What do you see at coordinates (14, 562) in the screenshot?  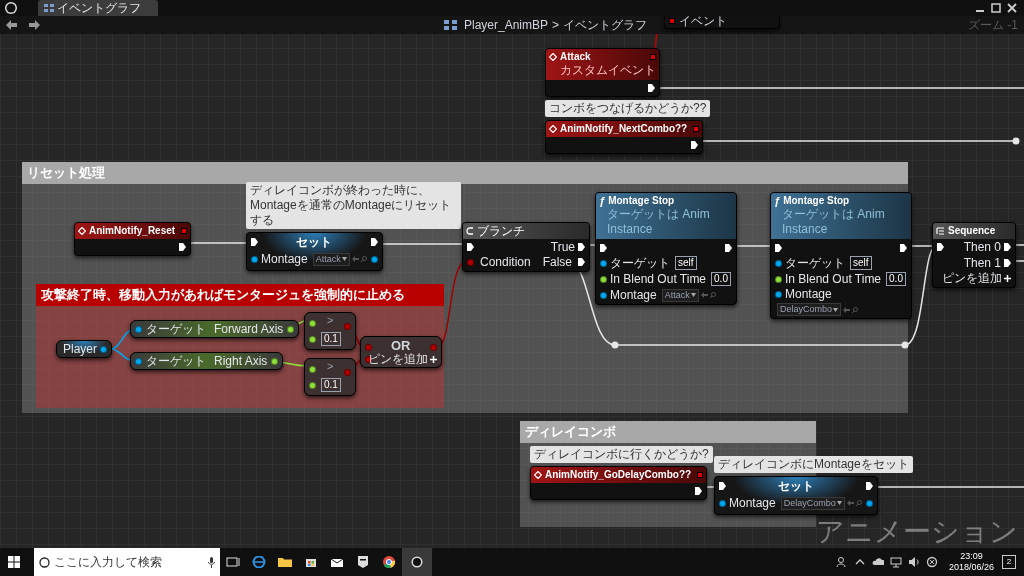 I see `windows-logo-icon` at bounding box center [14, 562].